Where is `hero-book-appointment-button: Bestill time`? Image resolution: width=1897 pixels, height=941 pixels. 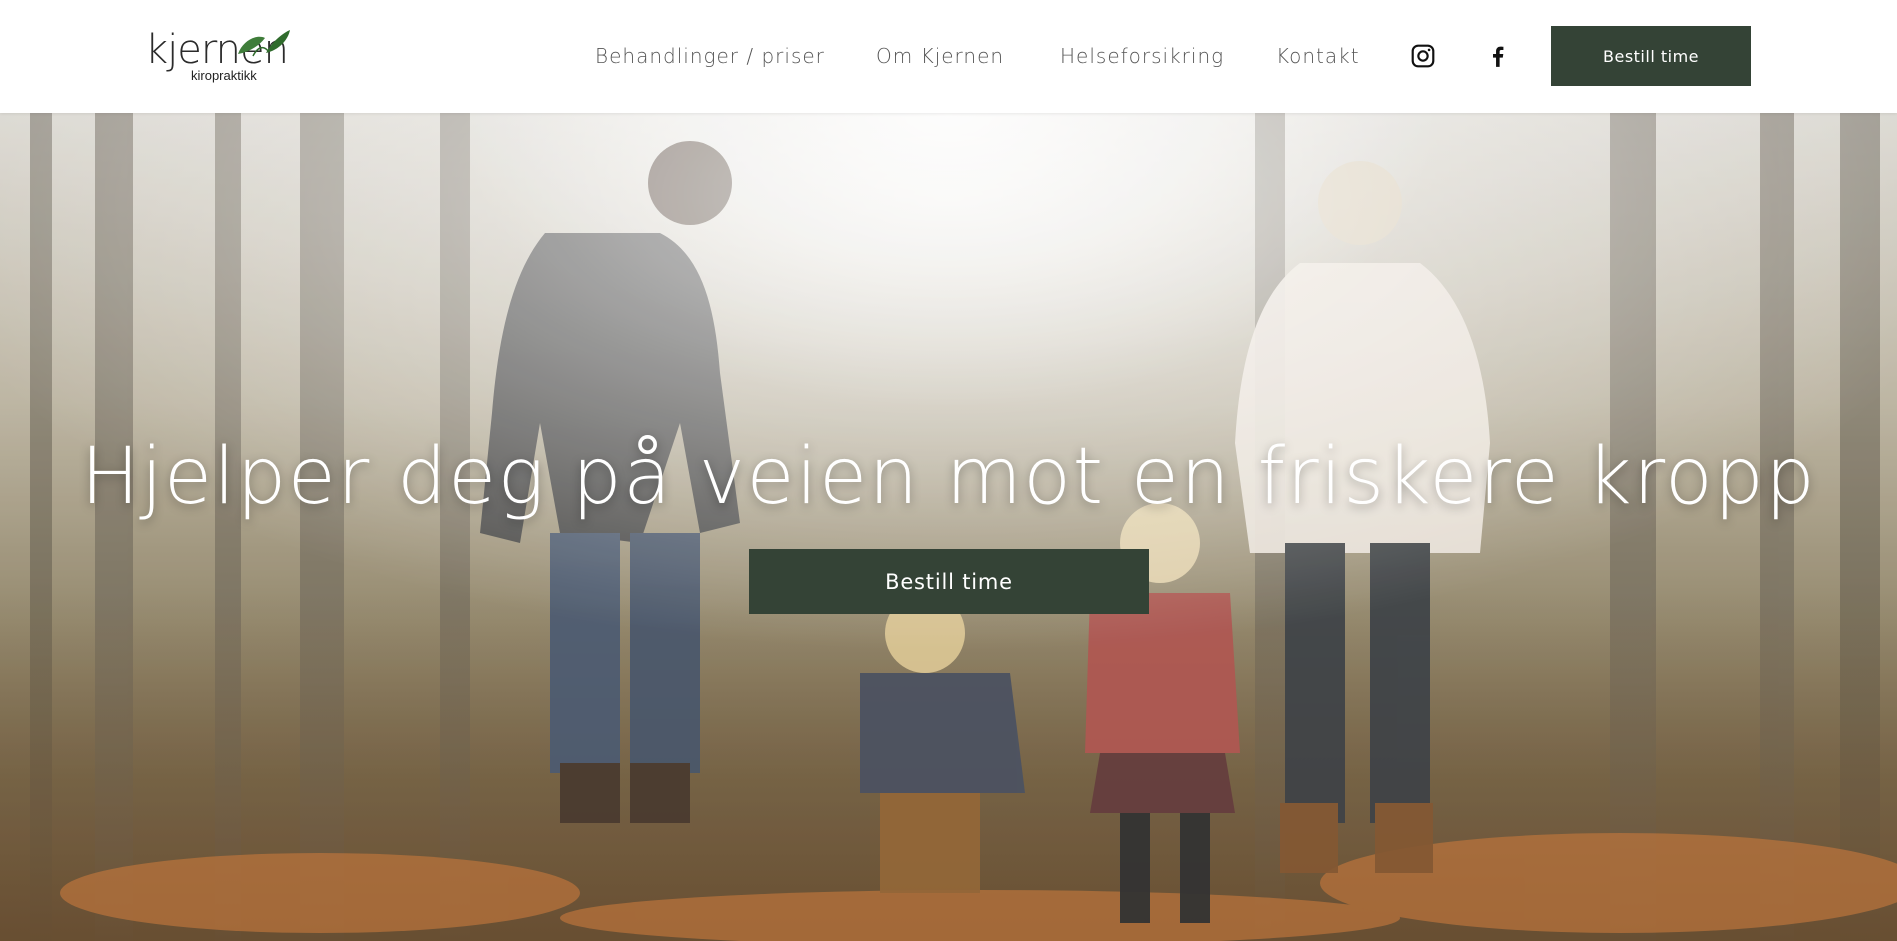 hero-book-appointment-button: Bestill time is located at coordinates (949, 581).